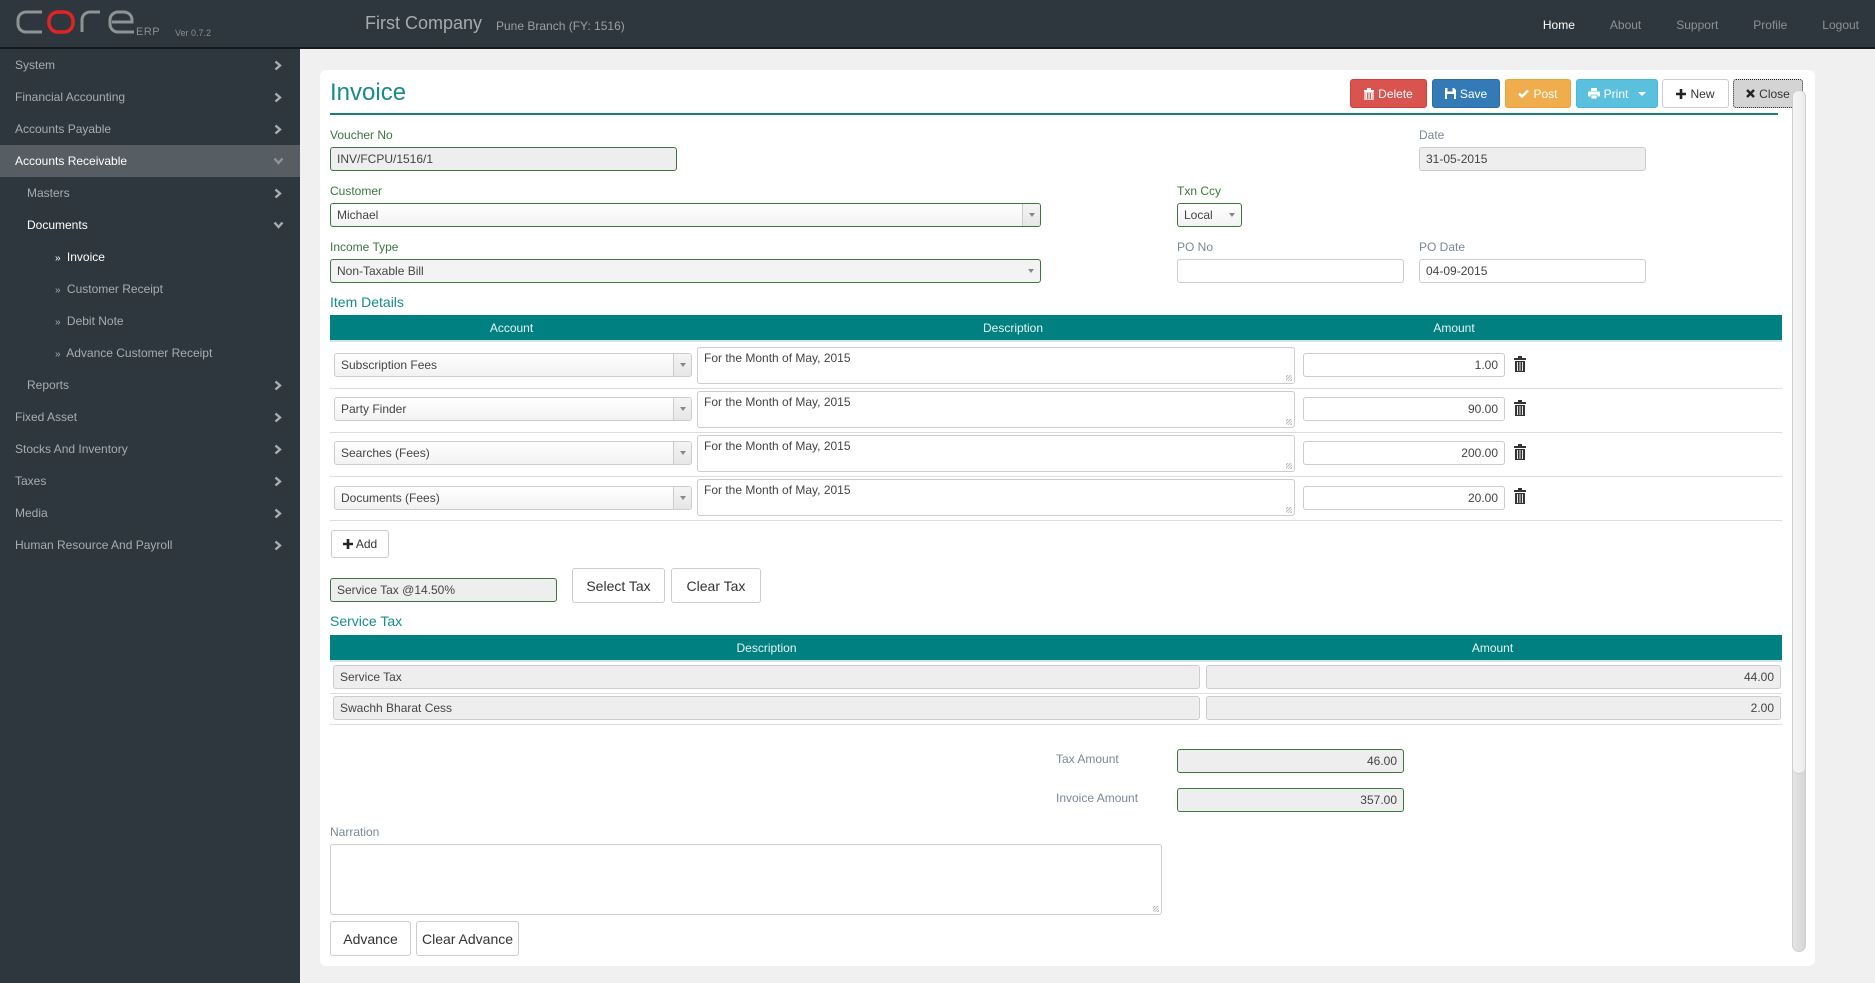 The width and height of the screenshot is (1875, 983). I want to click on post-button: Post, so click(1538, 93).